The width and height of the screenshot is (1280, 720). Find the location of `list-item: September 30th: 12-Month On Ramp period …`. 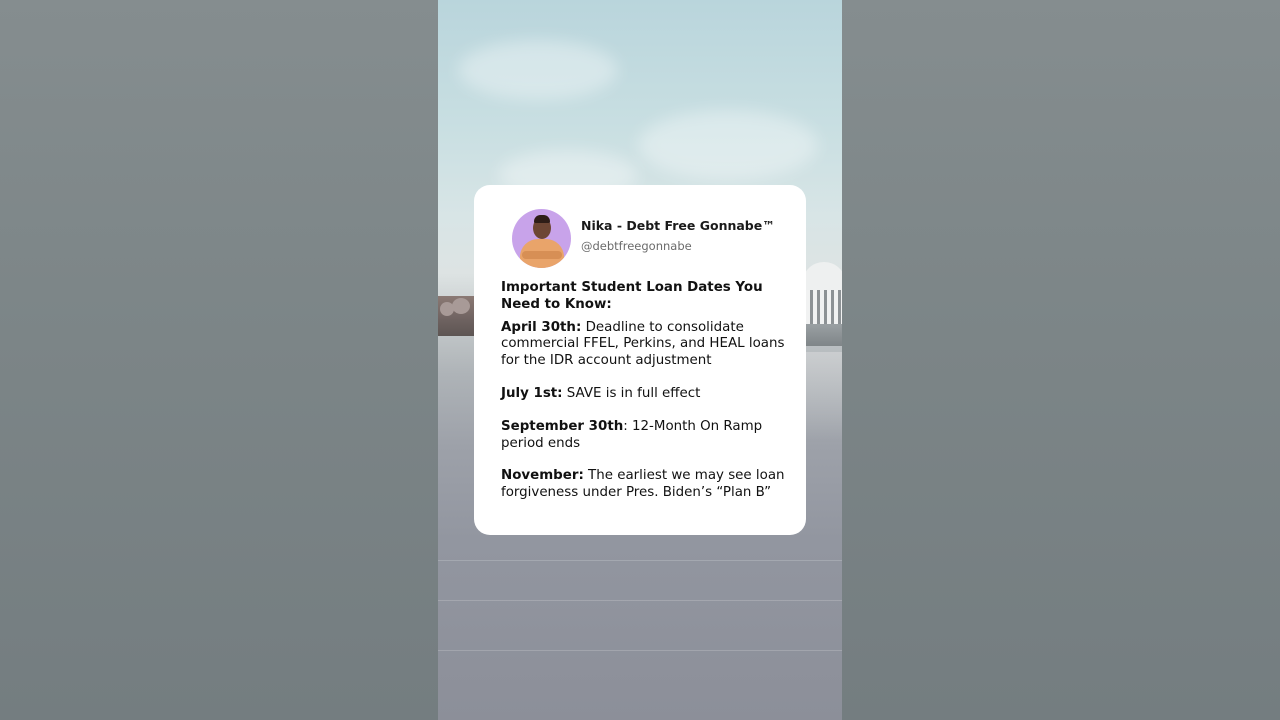

list-item: September 30th: 12-Month On Ramp period … is located at coordinates (646, 436).